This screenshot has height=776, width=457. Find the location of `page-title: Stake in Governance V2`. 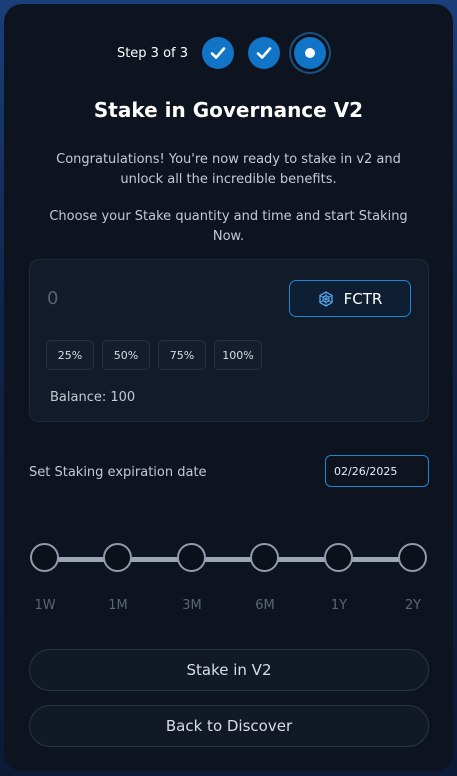

page-title: Stake in Governance V2 is located at coordinates (228, 110).